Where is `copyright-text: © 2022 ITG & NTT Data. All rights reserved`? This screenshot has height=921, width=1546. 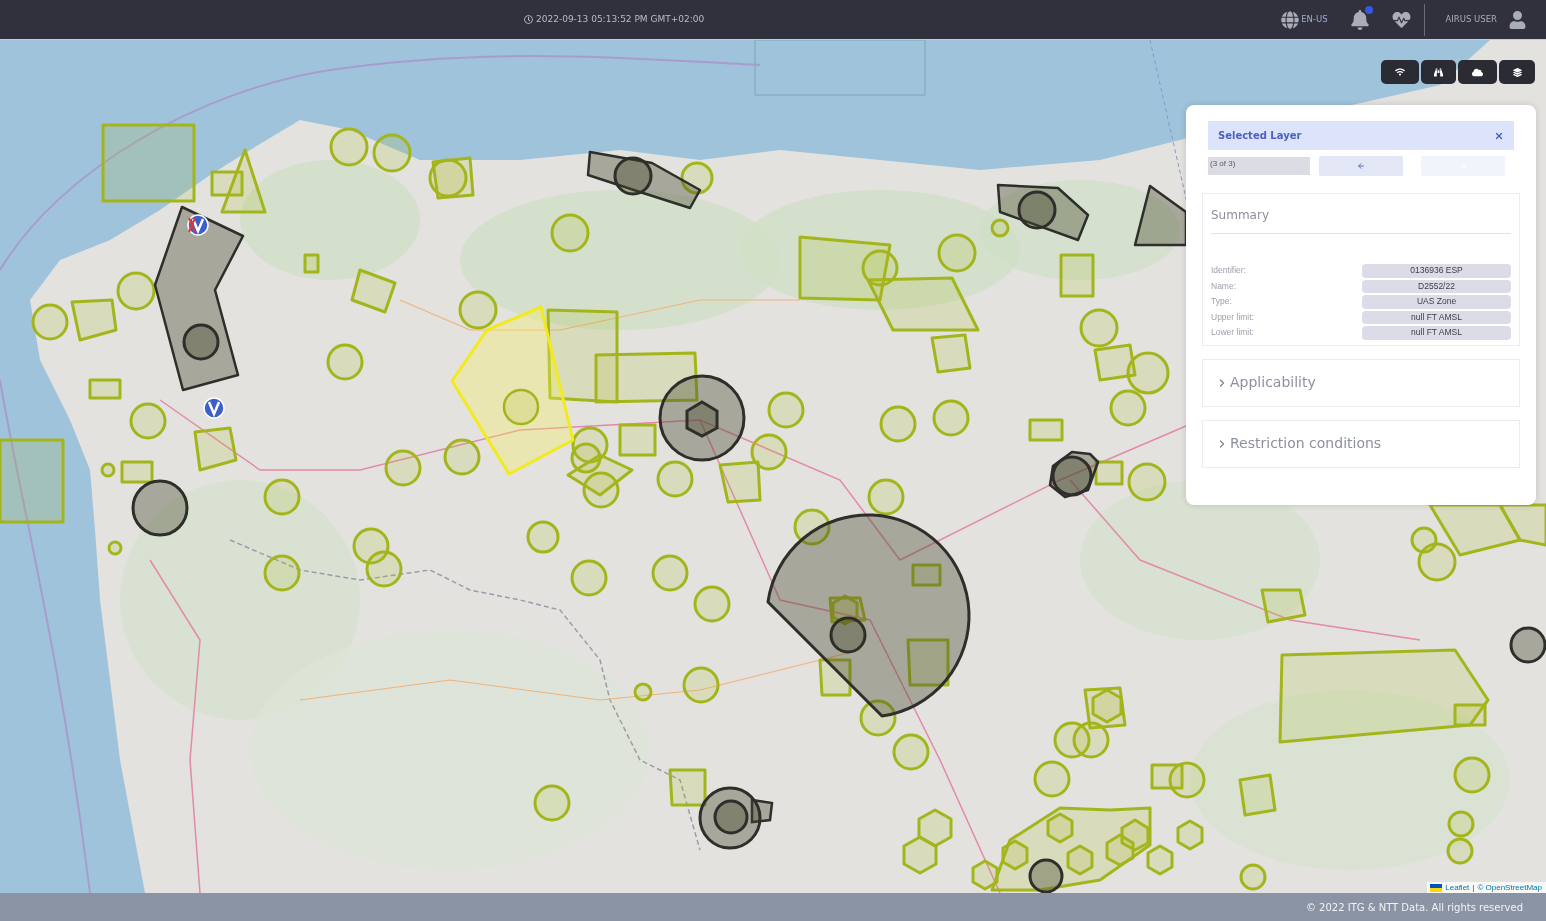 copyright-text: © 2022 ITG & NTT Data. All rights reserved is located at coordinates (1414, 907).